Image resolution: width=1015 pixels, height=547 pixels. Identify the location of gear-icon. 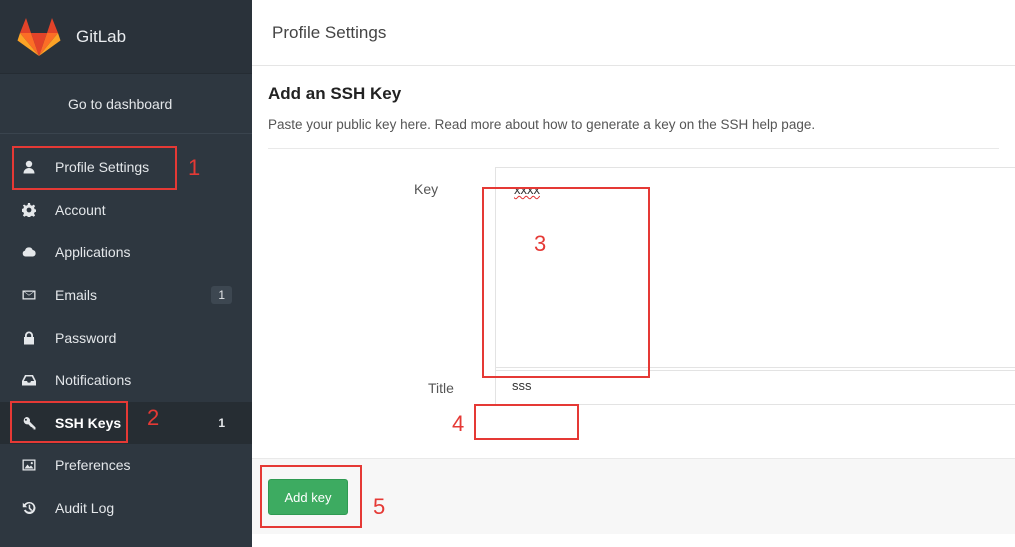
(29, 210).